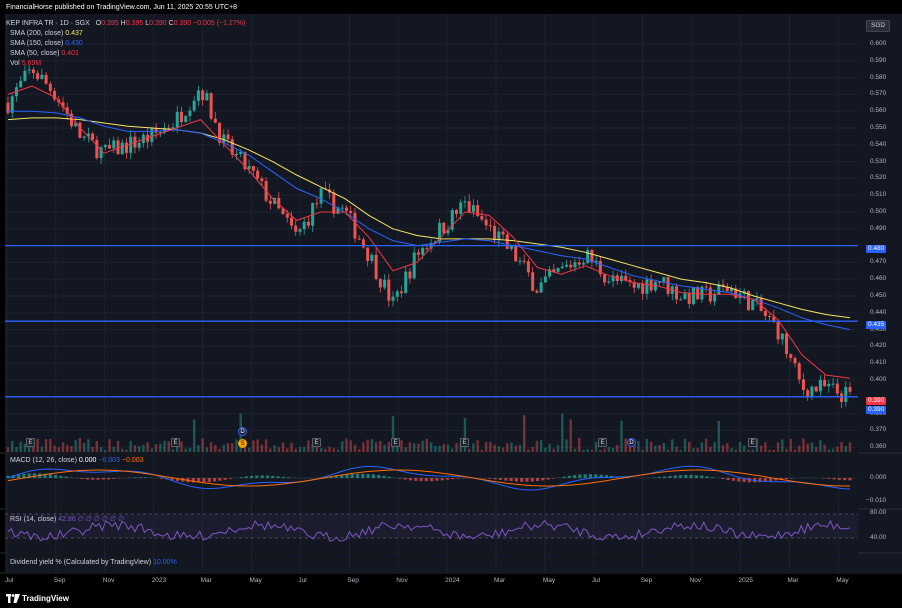 The width and height of the screenshot is (902, 608). I want to click on macd-axis-neg: −0.010, so click(876, 500).